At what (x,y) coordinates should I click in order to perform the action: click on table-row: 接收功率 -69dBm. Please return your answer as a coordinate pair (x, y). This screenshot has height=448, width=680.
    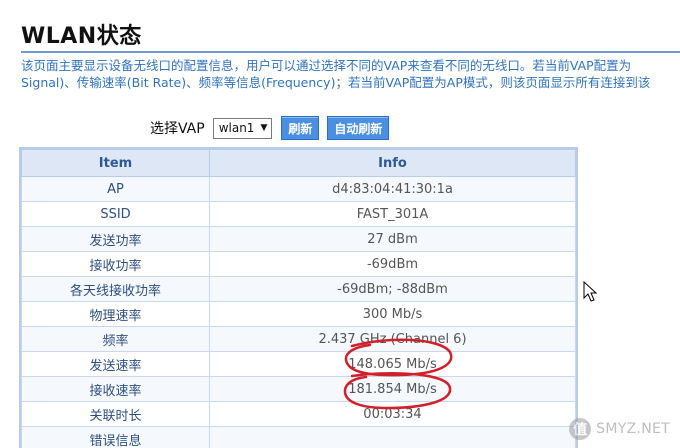
    Looking at the image, I should click on (298, 264).